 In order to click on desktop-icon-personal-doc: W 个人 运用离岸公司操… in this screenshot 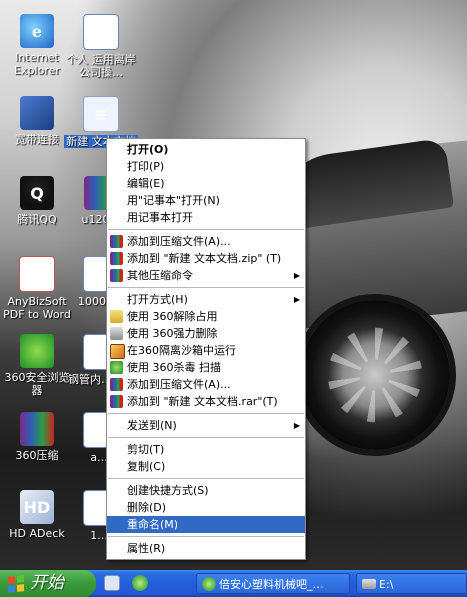, I will do `click(101, 46)`.